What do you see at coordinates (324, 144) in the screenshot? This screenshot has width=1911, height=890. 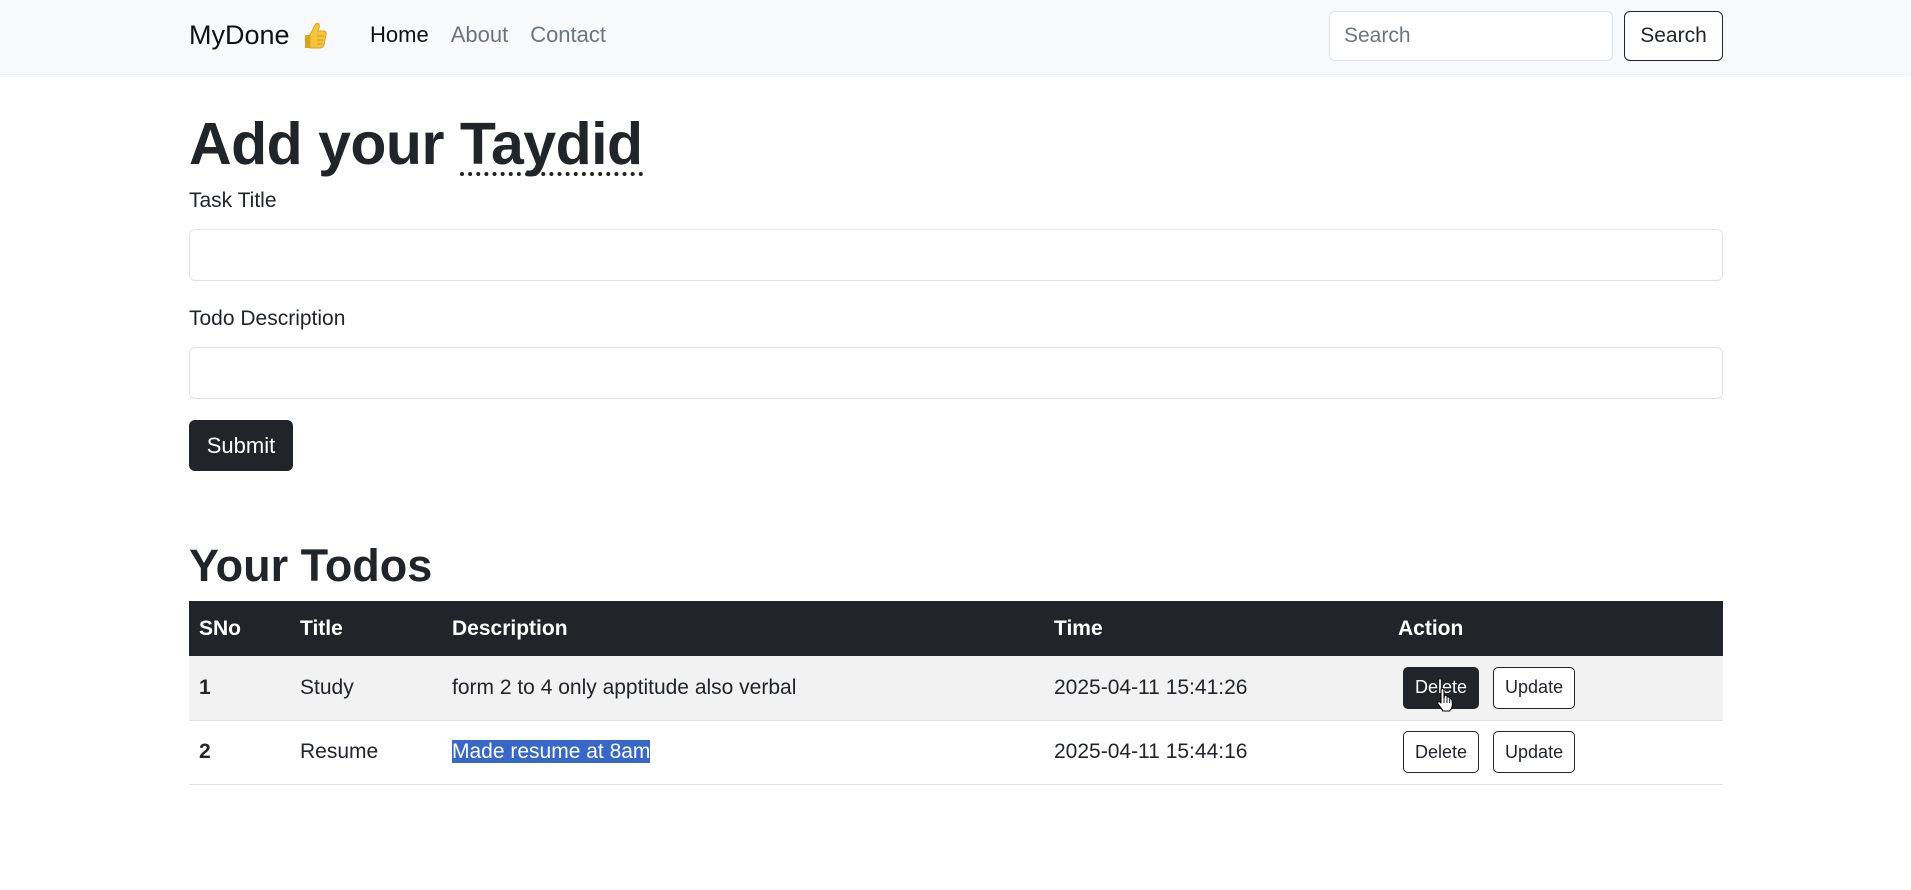 I see `page-title-prefix: Add your` at bounding box center [324, 144].